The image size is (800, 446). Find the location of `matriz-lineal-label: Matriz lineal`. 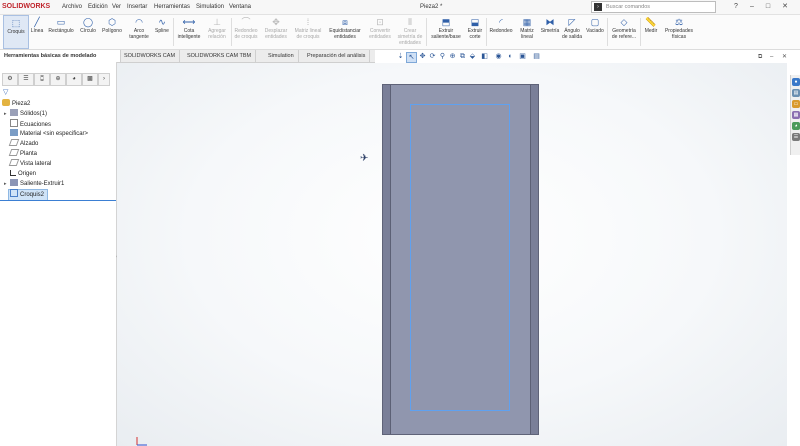

matriz-lineal-label: Matriz lineal is located at coordinates (527, 34).